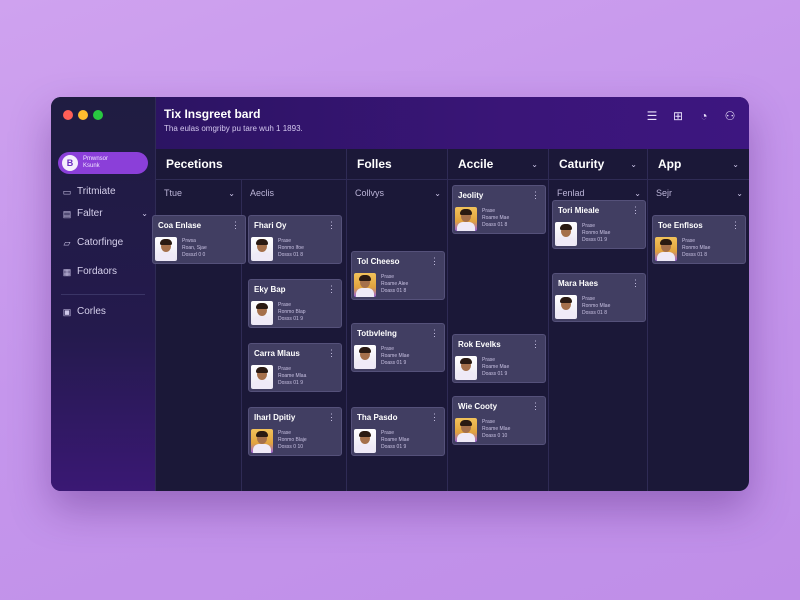 The height and width of the screenshot is (600, 800). What do you see at coordinates (398, 347) in the screenshot?
I see `member-card: Totbvlelng ⋮ Prase Roame Mlae Doass 01 9` at bounding box center [398, 347].